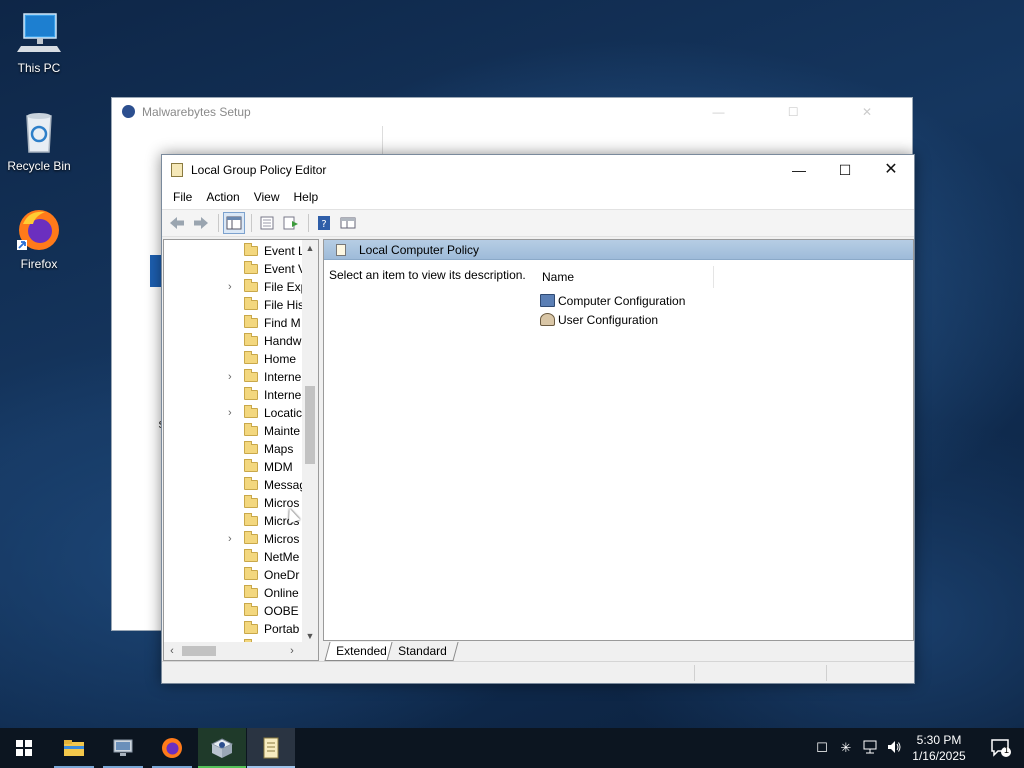  What do you see at coordinates (233, 611) in the screenshot?
I see `tree-item: OOBE` at bounding box center [233, 611].